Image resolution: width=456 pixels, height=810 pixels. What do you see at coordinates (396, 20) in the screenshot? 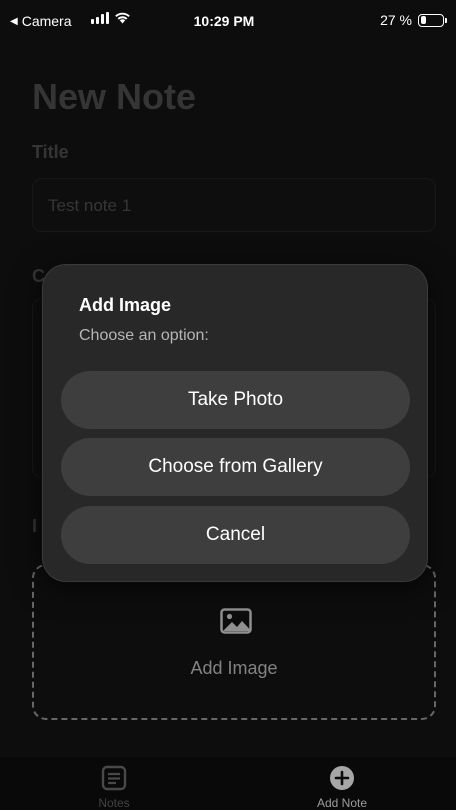
I see `battery-percentage: 27 %` at bounding box center [396, 20].